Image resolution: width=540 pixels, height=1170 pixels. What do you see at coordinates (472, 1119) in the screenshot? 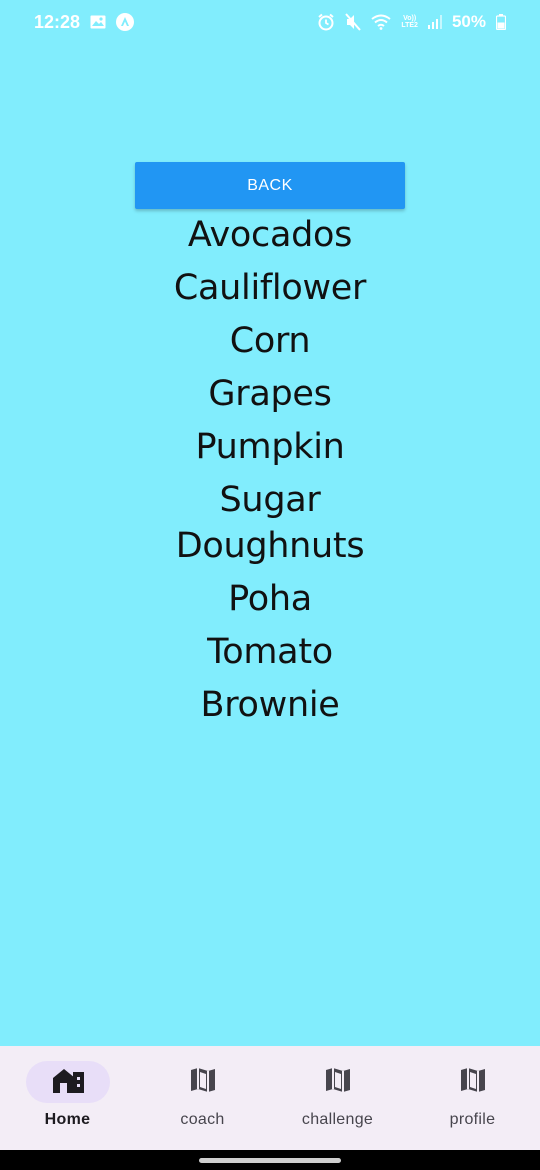
I see `nav-label-profile: profile` at bounding box center [472, 1119].